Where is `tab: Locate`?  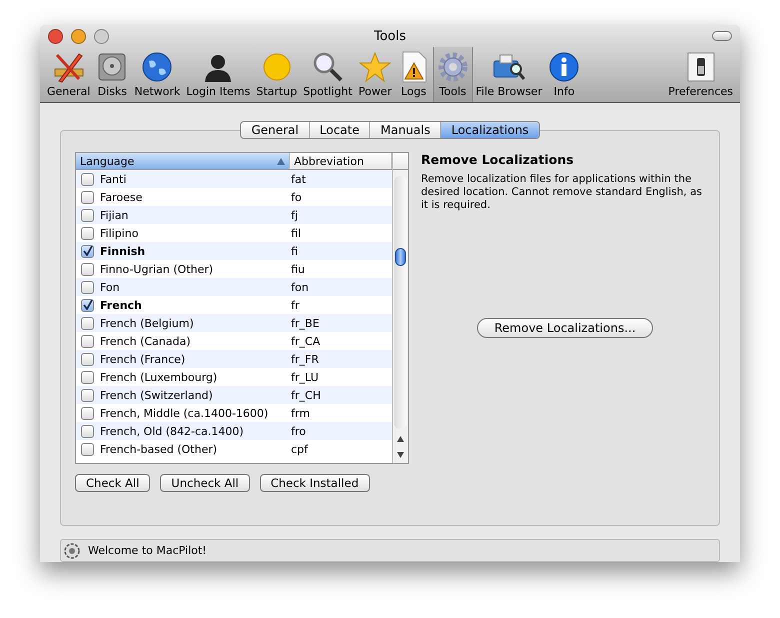 tab: Locate is located at coordinates (339, 130).